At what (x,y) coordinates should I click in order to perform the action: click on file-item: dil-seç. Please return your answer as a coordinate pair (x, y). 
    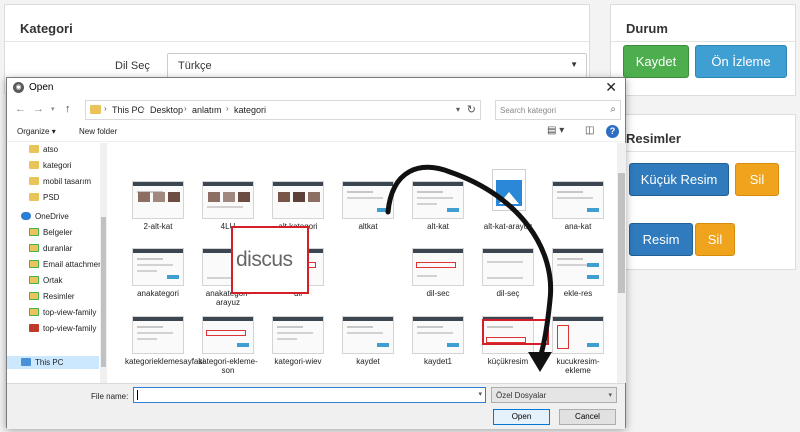
    Looking at the image, I should click on (508, 283).